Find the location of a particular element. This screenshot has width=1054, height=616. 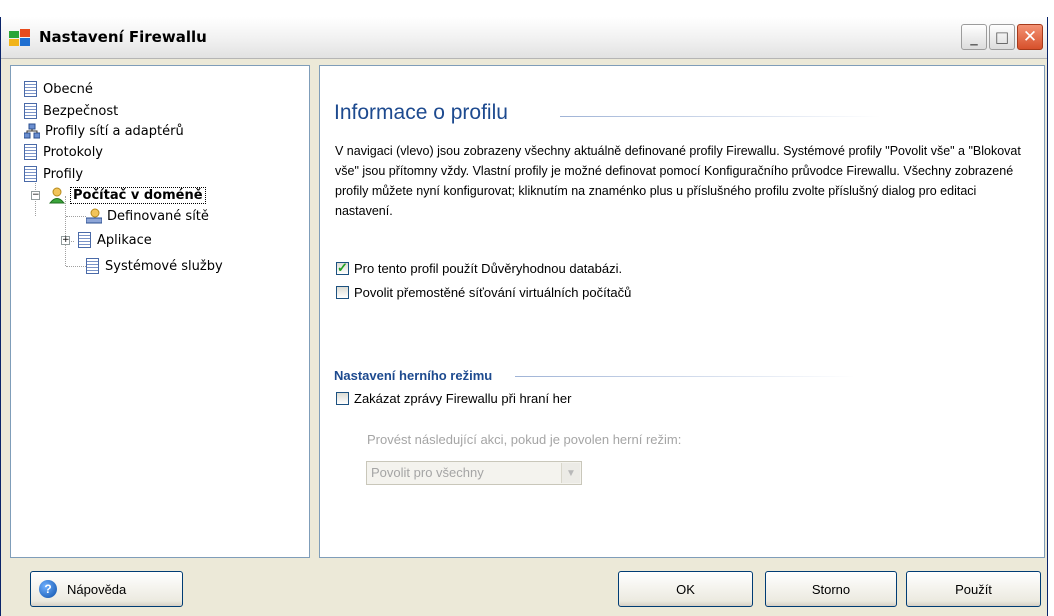

tree-item-label: Bezpečnost is located at coordinates (81, 111).